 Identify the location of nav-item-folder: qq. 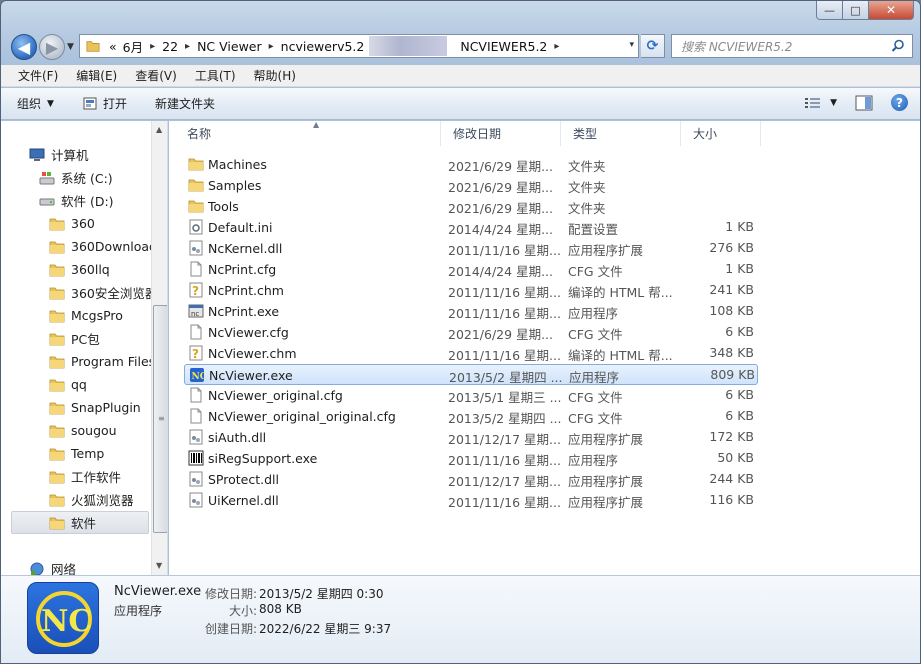
(68, 384).